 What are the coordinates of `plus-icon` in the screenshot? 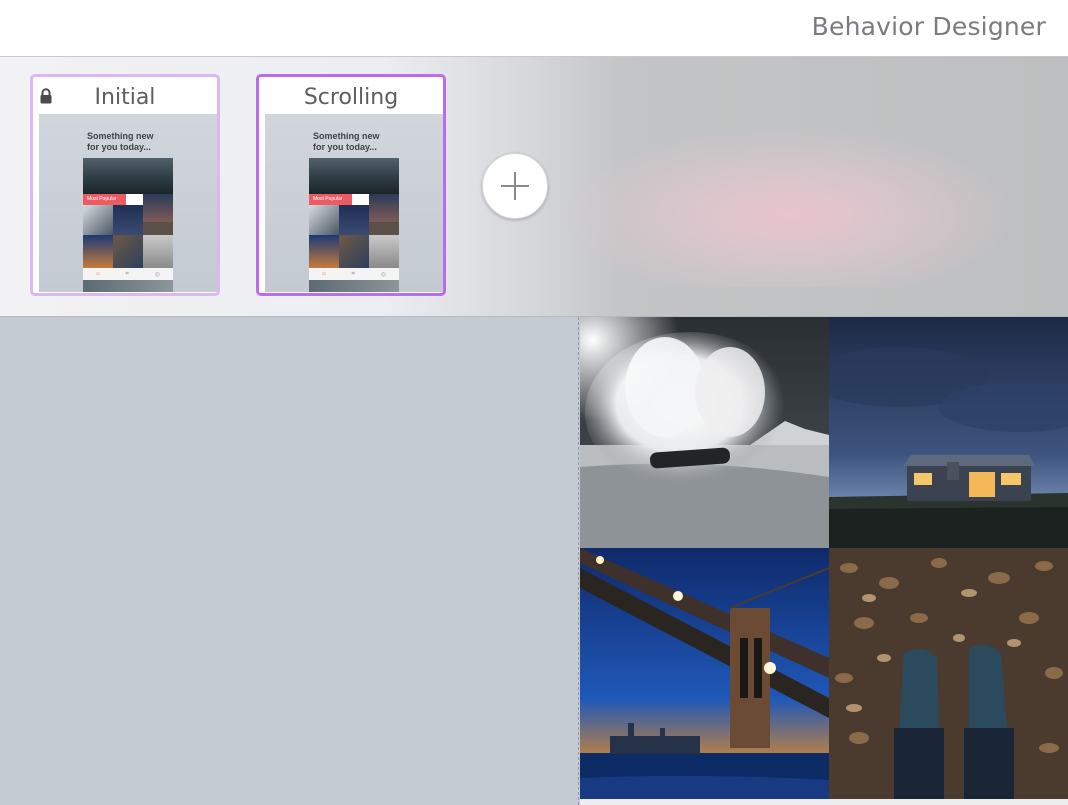 It's located at (515, 186).